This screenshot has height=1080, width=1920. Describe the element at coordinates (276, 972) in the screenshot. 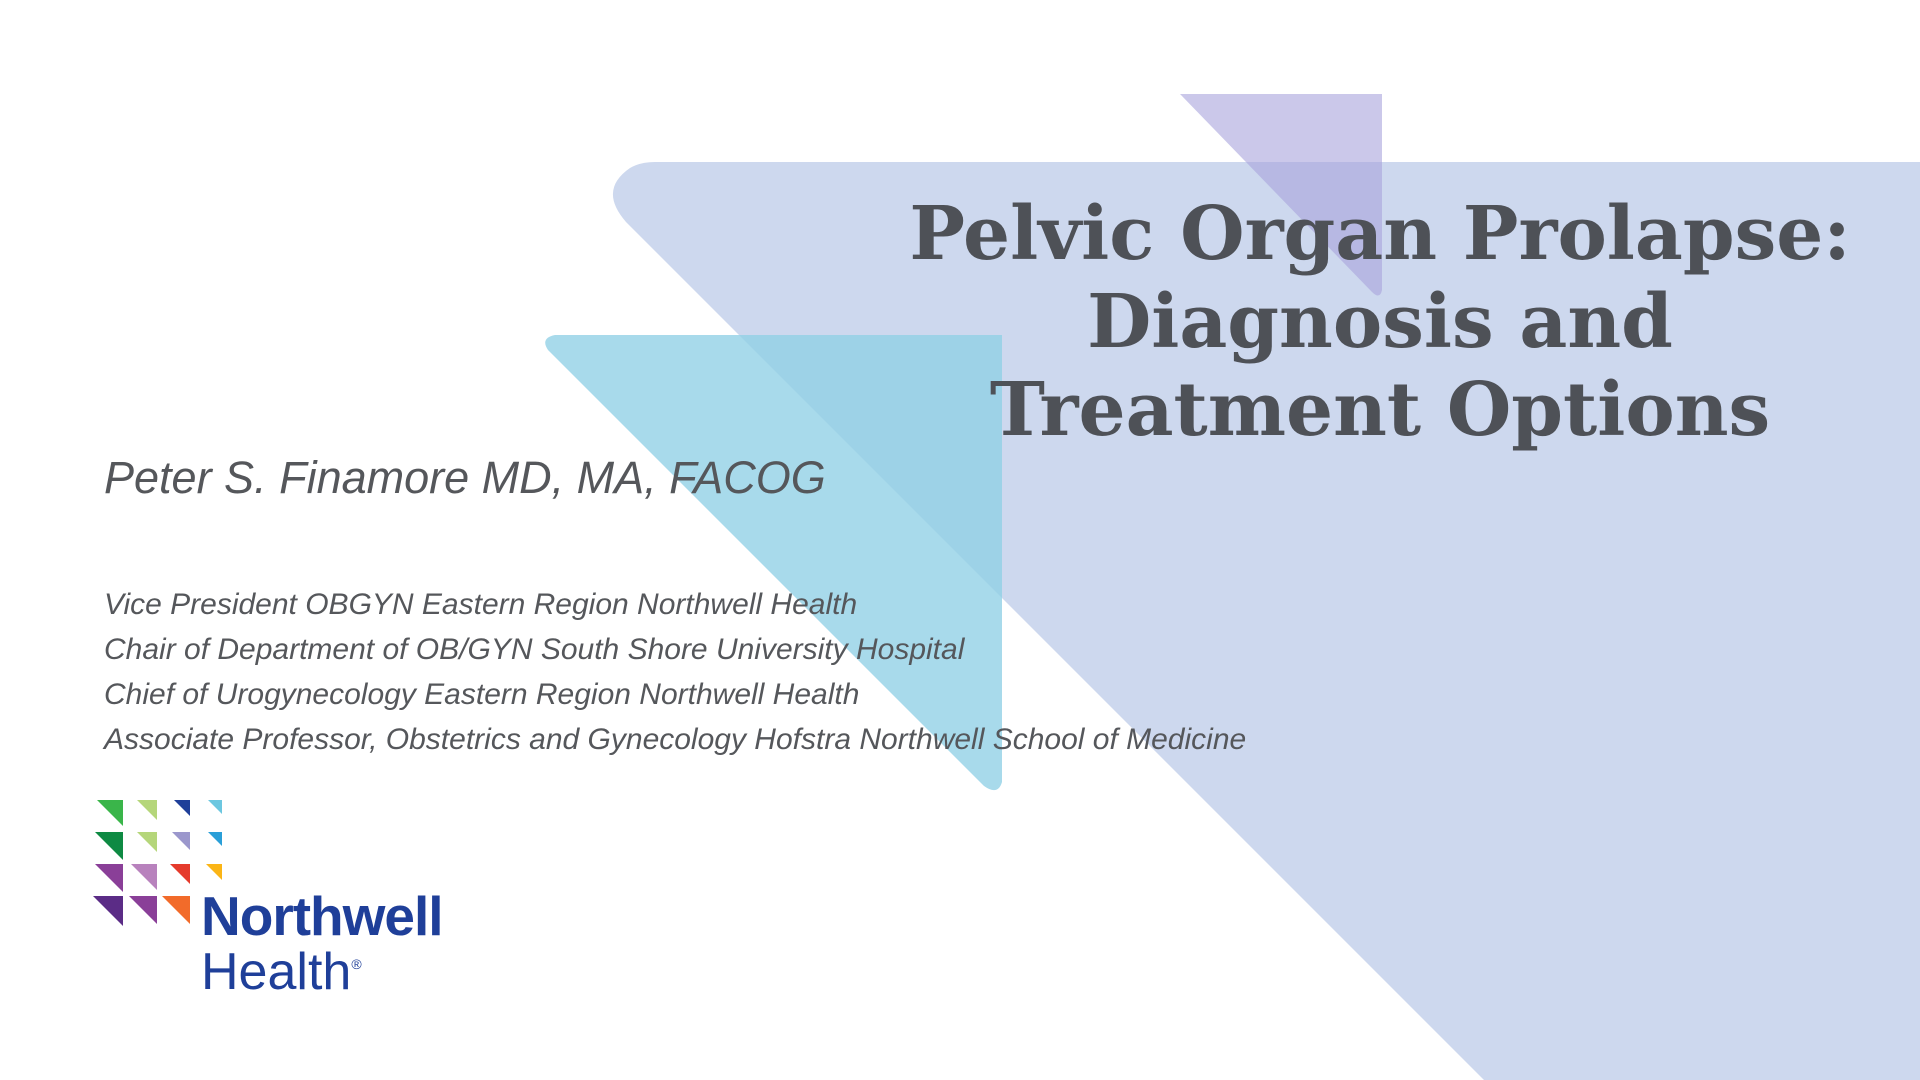

I see `logo-health-text: Health` at that location.